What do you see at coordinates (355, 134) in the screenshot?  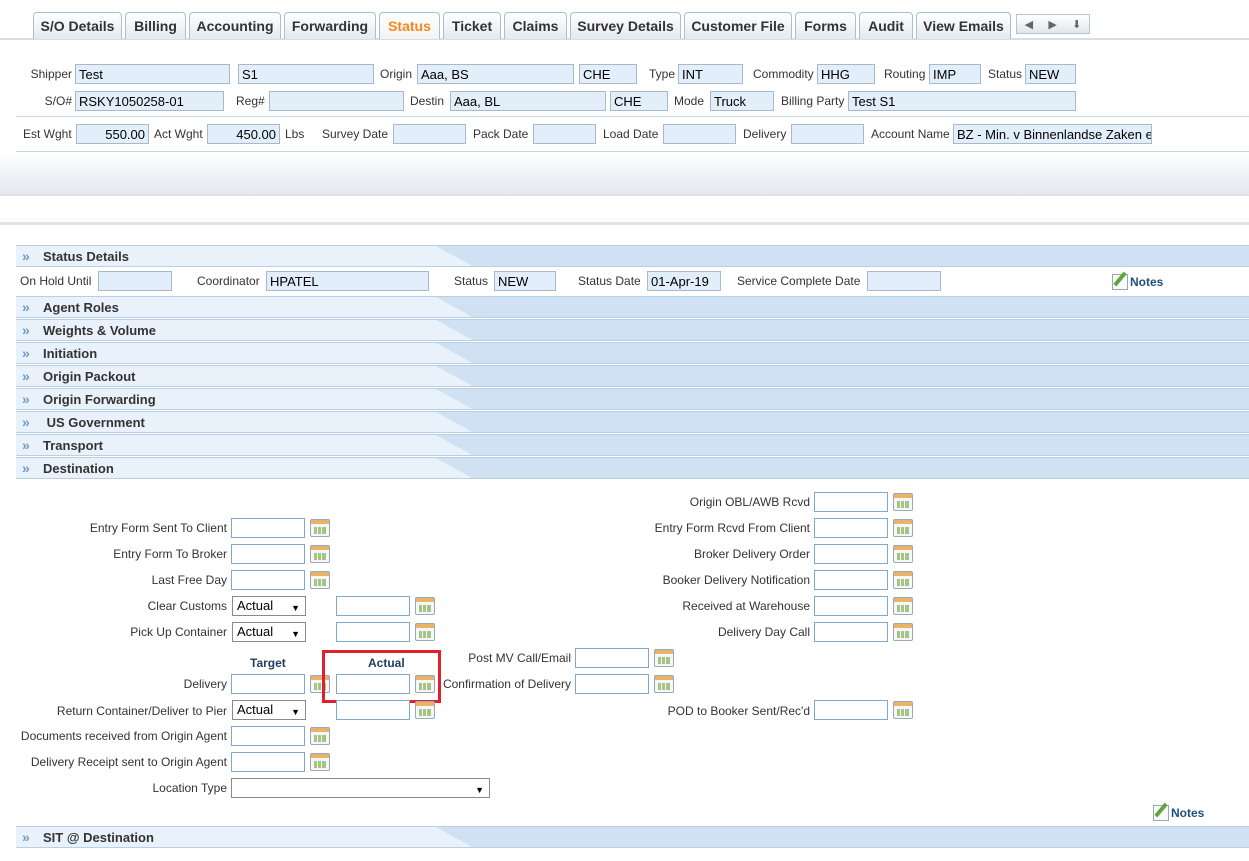 I see `survey-date-label: Survey Date` at bounding box center [355, 134].